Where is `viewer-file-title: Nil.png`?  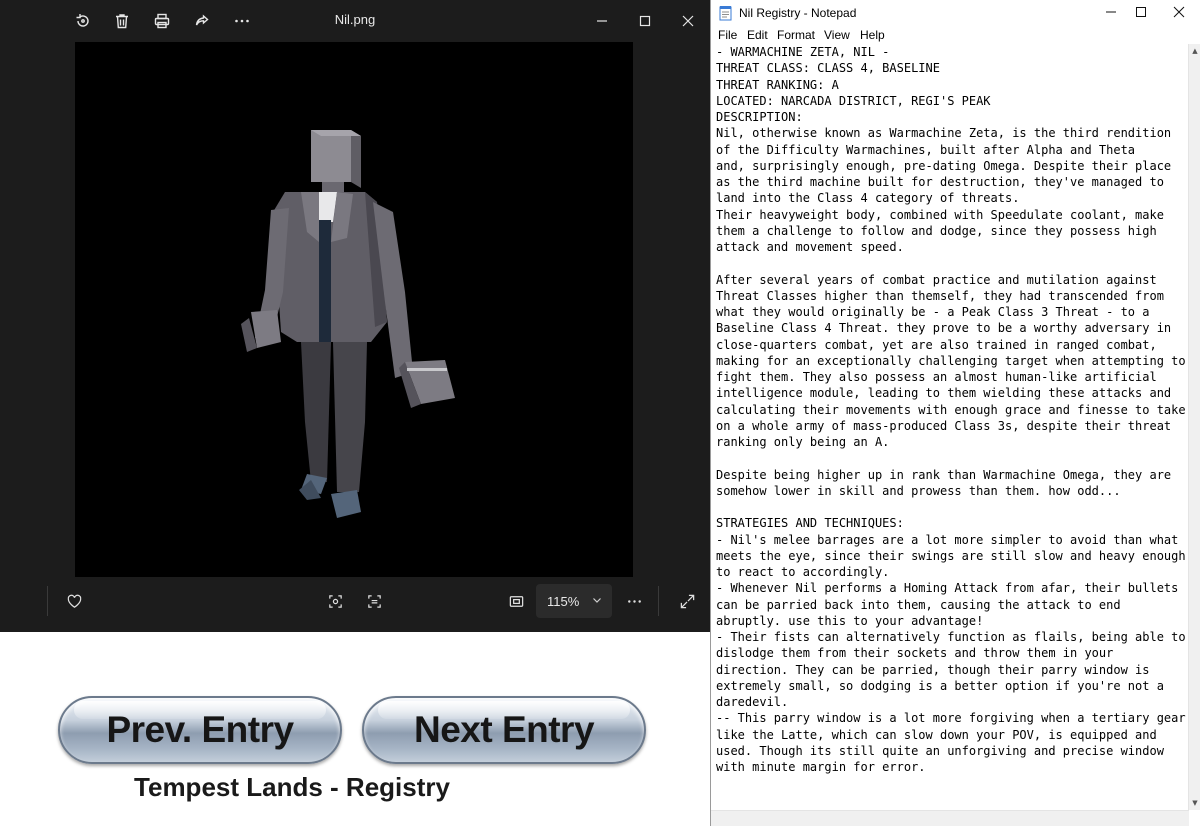
viewer-file-title: Nil.png is located at coordinates (355, 19).